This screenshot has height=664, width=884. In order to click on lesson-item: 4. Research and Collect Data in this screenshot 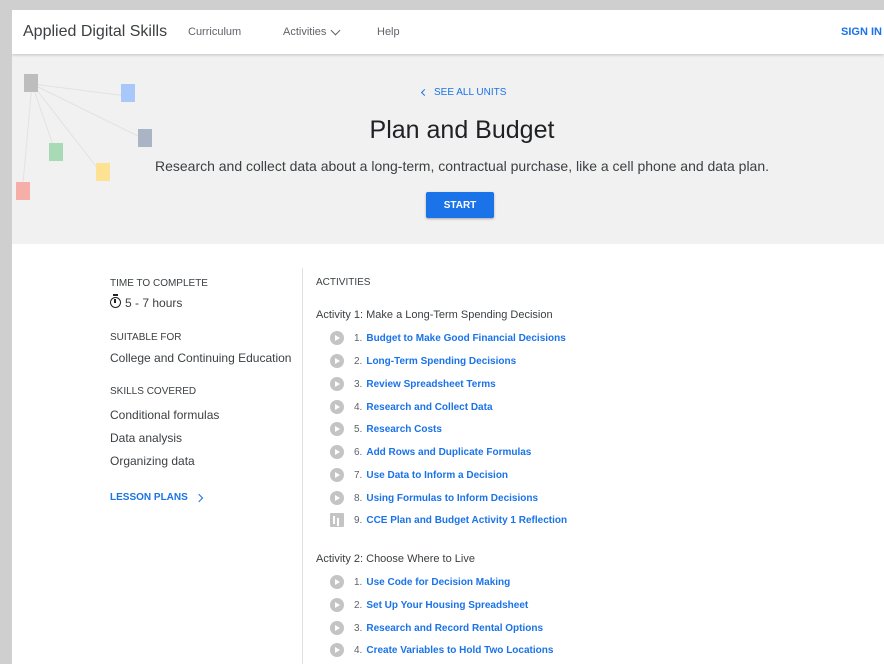, I will do `click(404, 407)`.